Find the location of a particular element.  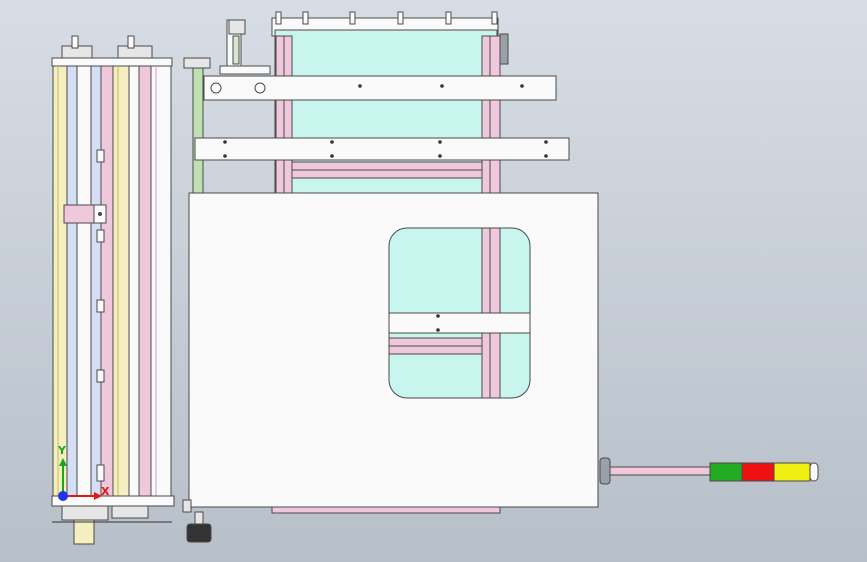

roller-top-plate is located at coordinates (112, 62).